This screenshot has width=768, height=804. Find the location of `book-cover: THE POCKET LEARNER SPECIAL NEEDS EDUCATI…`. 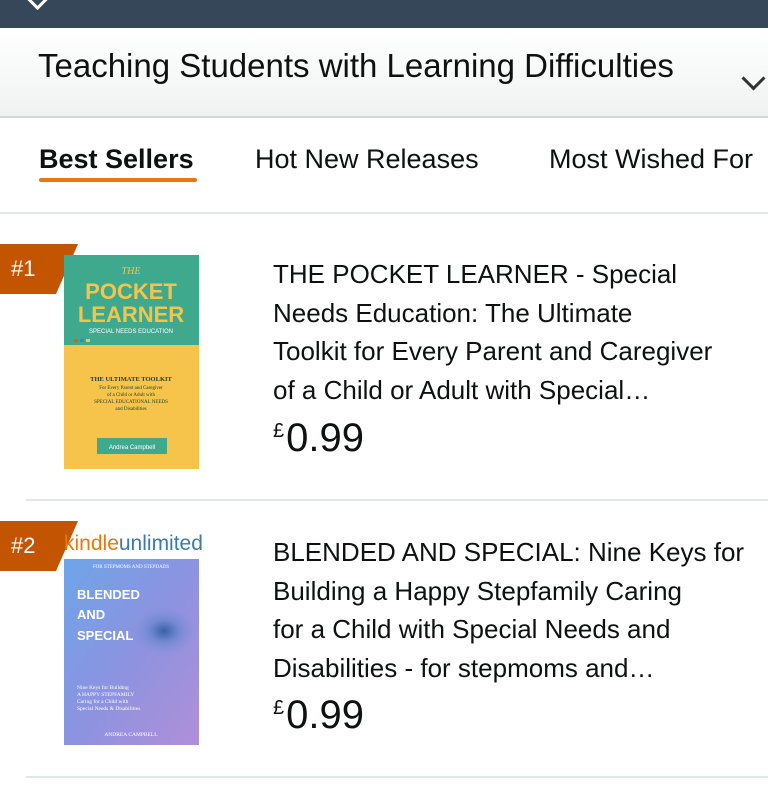

book-cover: THE POCKET LEARNER SPECIAL NEEDS EDUCATI… is located at coordinates (131, 362).